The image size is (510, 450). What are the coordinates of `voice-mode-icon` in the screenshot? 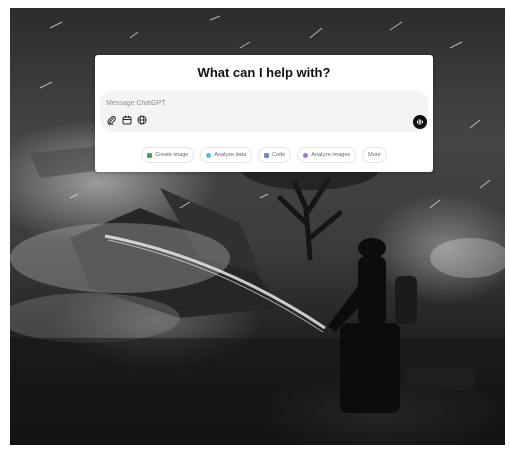 It's located at (420, 122).